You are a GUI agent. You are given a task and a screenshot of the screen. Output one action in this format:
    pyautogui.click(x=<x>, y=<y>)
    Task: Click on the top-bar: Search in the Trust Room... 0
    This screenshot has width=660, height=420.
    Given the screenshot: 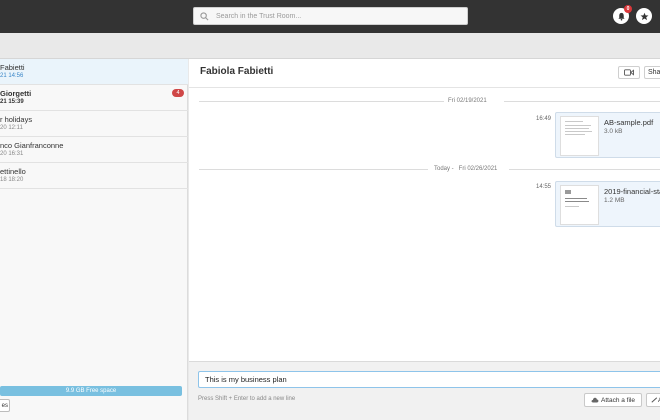 What is the action you would take?
    pyautogui.click(x=330, y=16)
    